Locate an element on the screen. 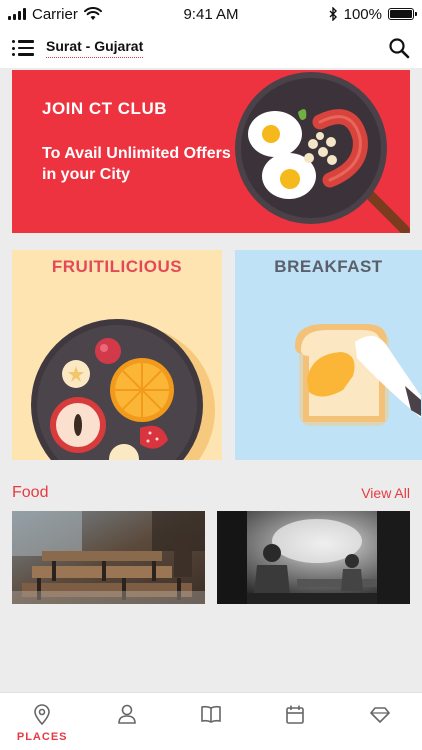 The image size is (422, 750). battery-icon is located at coordinates (402, 14).